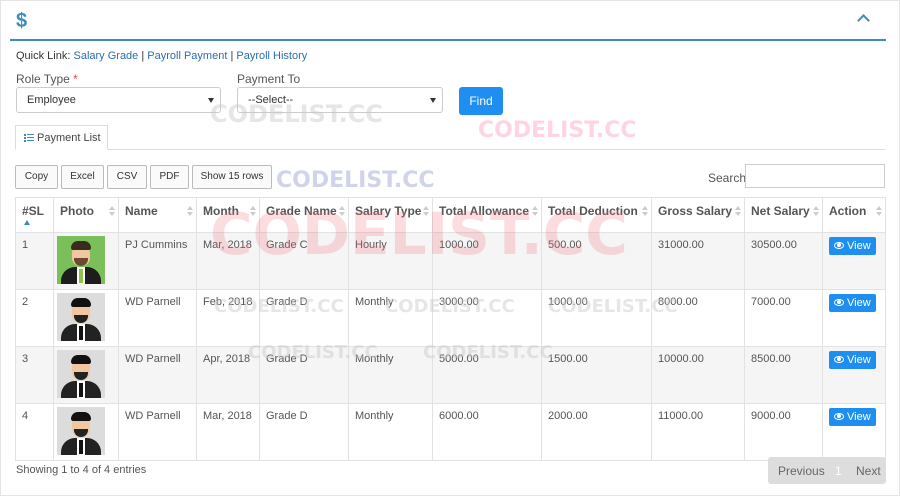 The image size is (900, 496). Describe the element at coordinates (695, 211) in the screenshot. I see `col-gross-label: Gross Salary` at that location.